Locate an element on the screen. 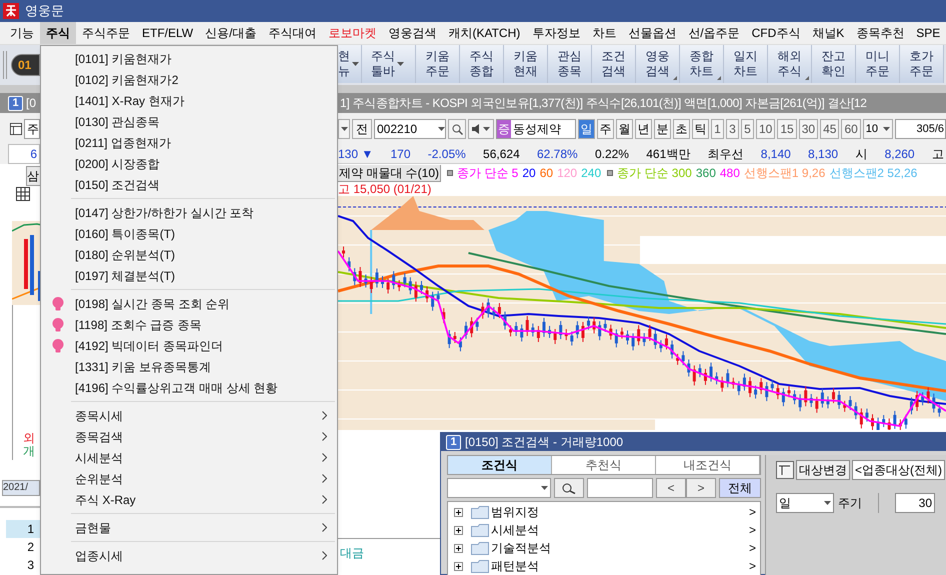  tree-item: 범위지정 > is located at coordinates (604, 512).